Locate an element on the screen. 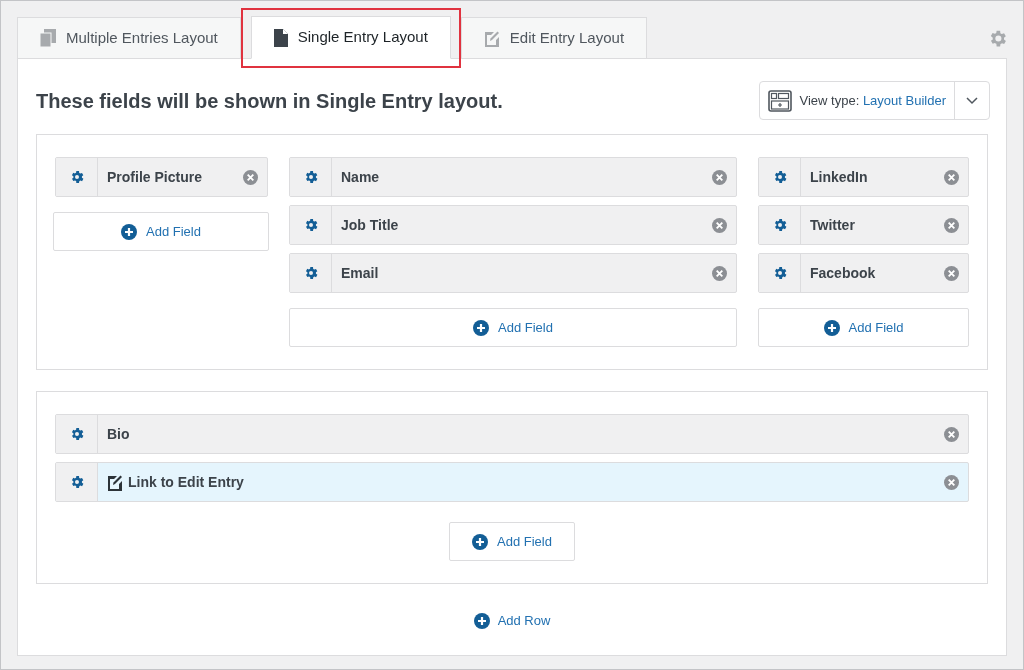  field-item: Job Title is located at coordinates (513, 225).